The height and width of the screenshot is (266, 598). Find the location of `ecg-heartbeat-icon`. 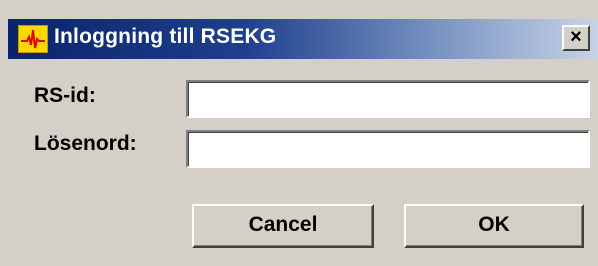

ecg-heartbeat-icon is located at coordinates (33, 39).